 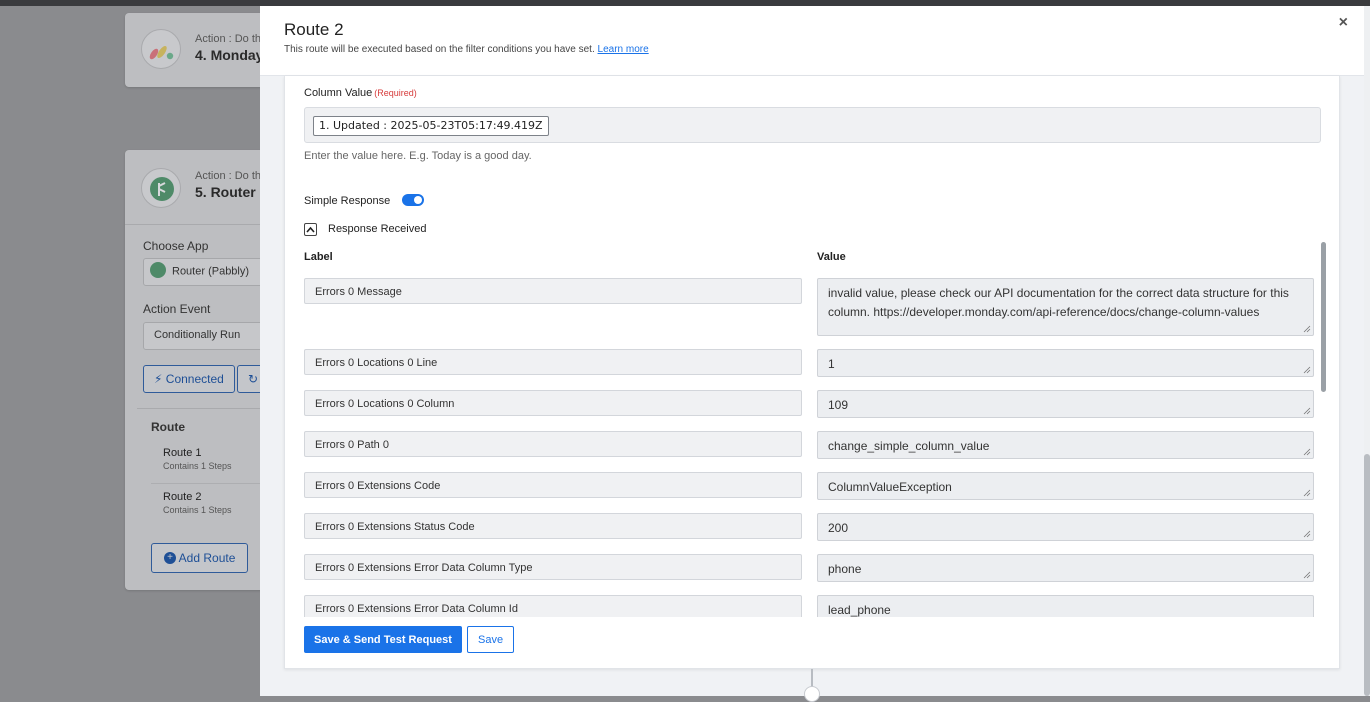 I want to click on mapped-value-pill: 1. Updated : 2025-05-23T05:17:49.419Z, so click(x=431, y=126).